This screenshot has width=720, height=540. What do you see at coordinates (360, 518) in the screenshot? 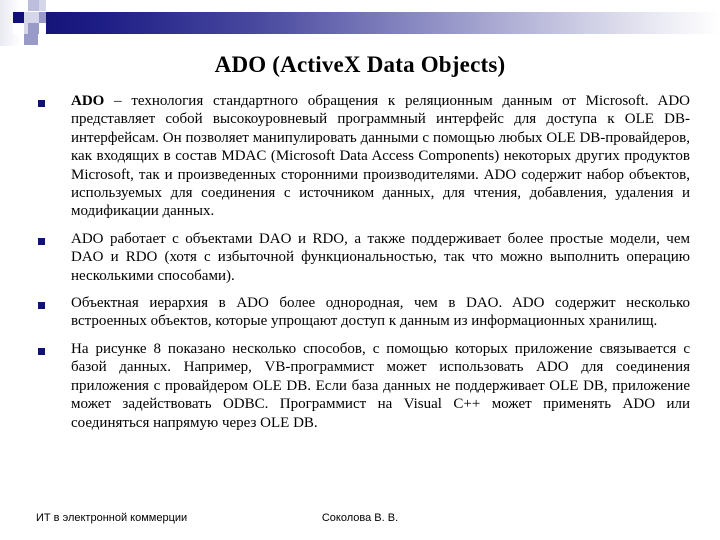
I see `footer-author-label: Соколова В. В.` at bounding box center [360, 518].